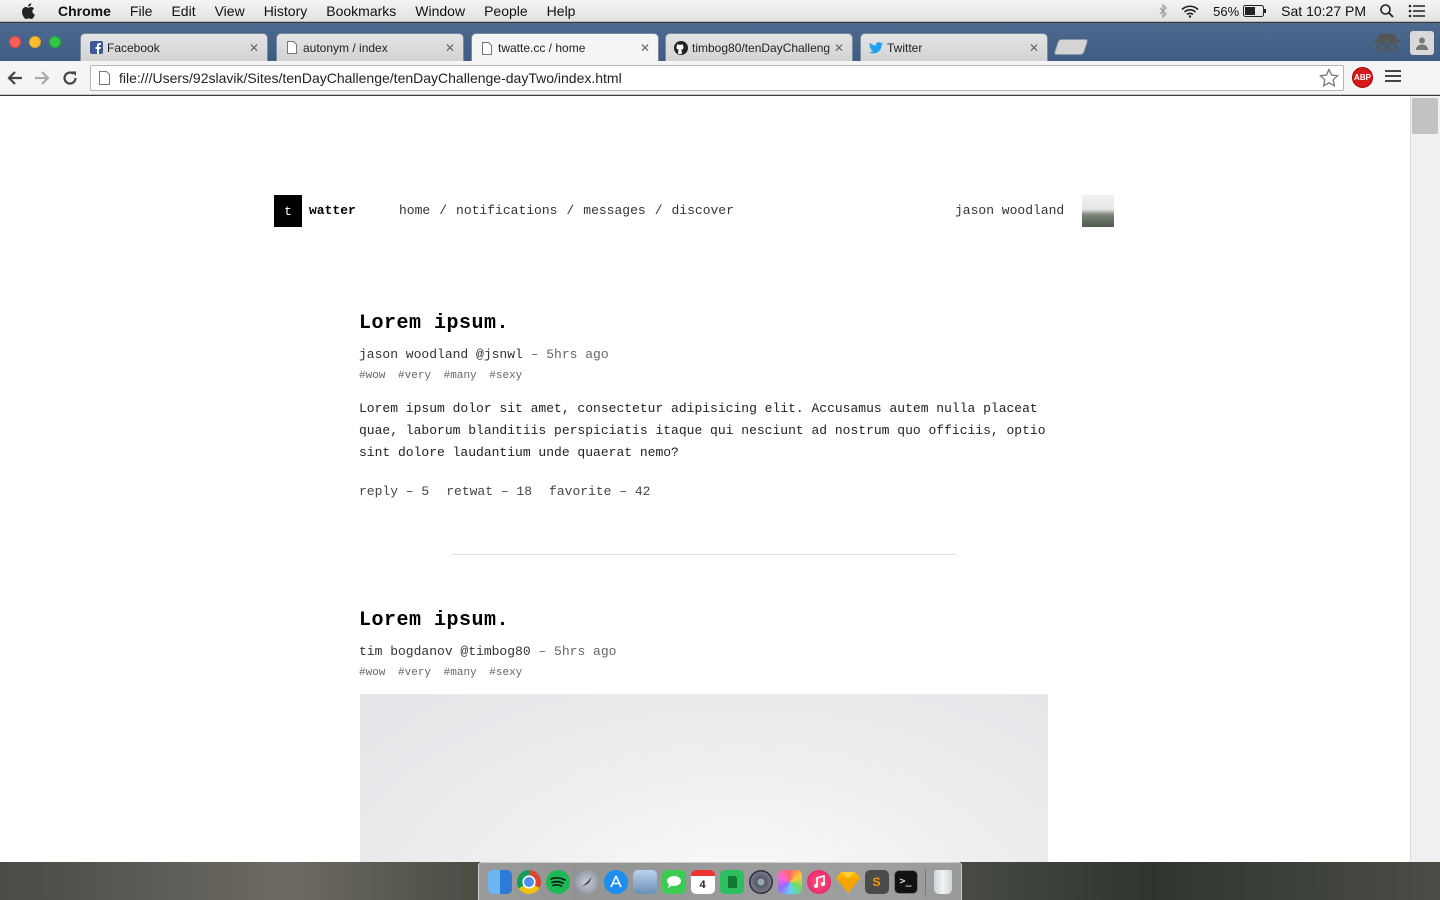  I want to click on chrome-menu-icon, so click(1393, 77).